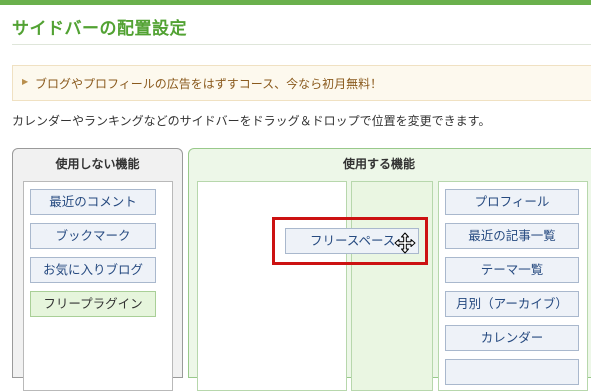 This screenshot has height=391, width=591. Describe the element at coordinates (93, 270) in the screenshot. I see `sortable-item-favorite-blogs: お気に入りブログ` at that location.